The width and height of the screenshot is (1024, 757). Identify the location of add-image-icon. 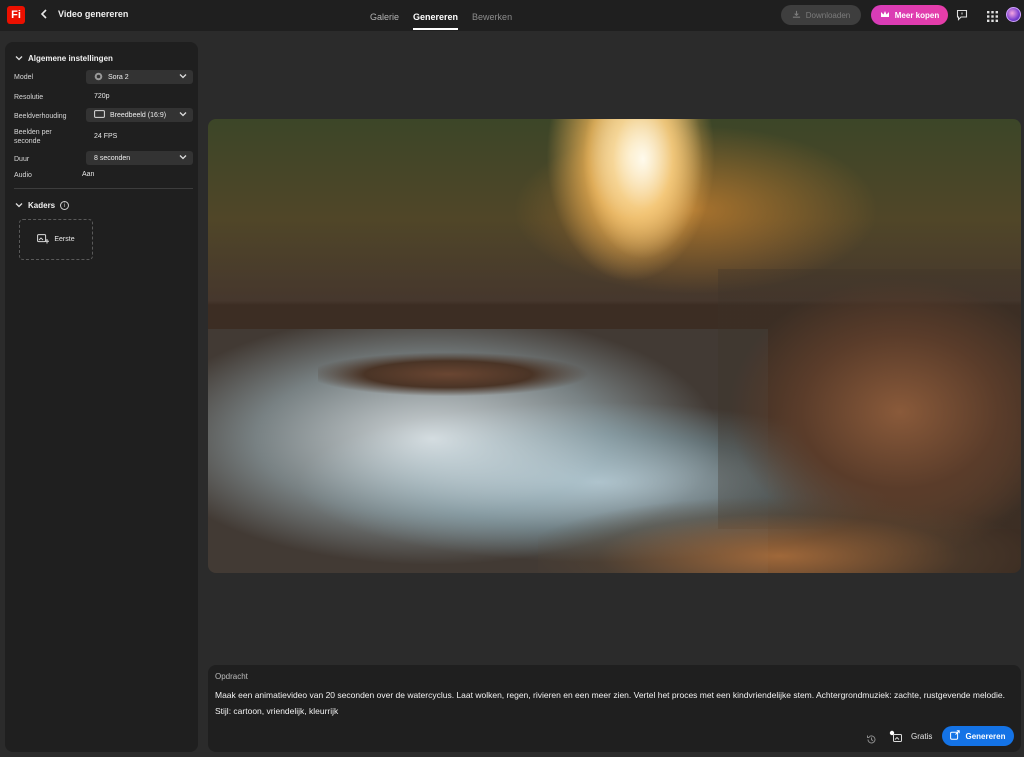
(43, 239).